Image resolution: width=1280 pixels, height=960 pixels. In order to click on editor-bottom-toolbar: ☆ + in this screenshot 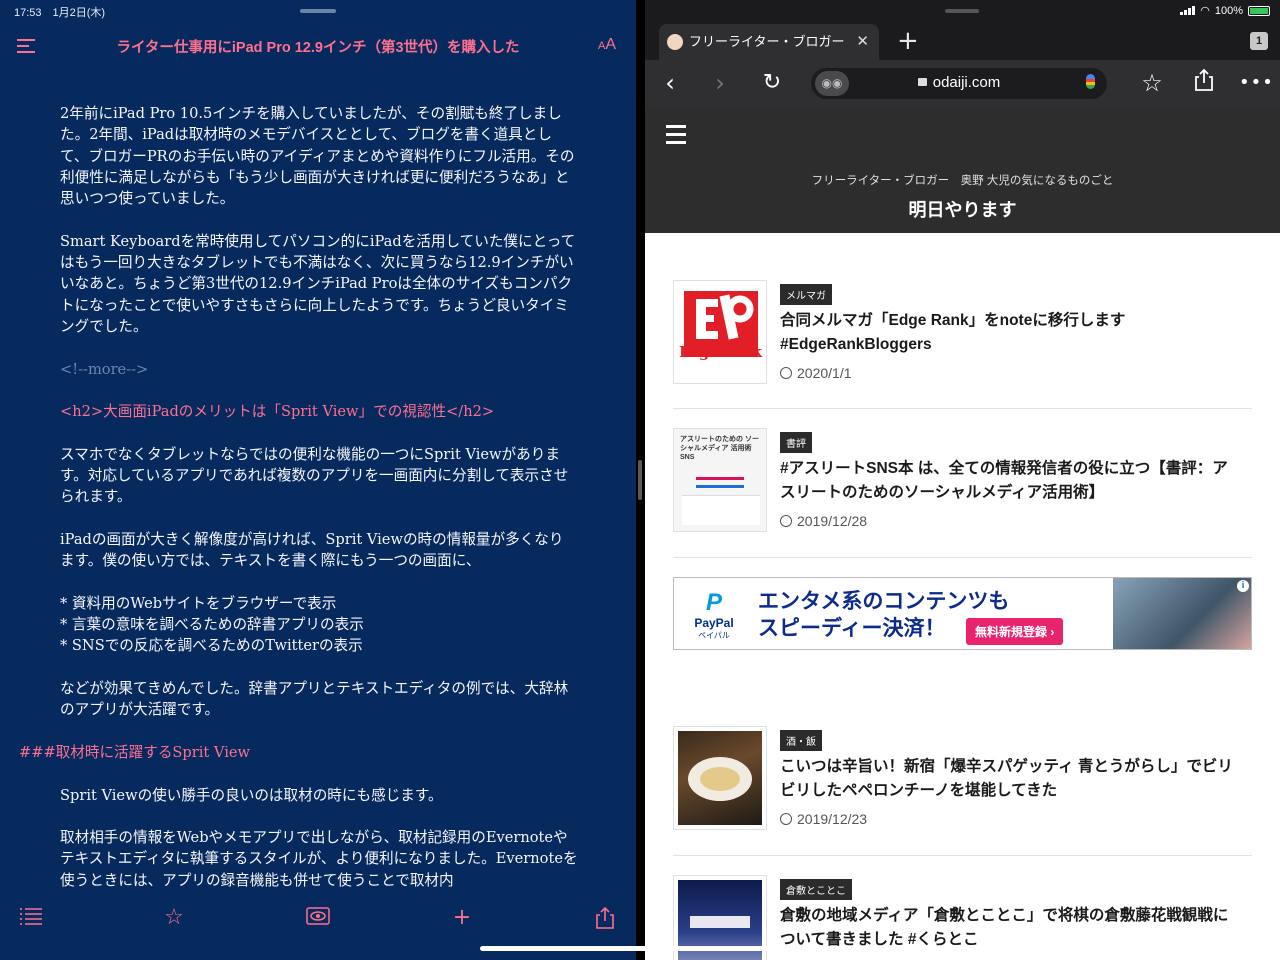, I will do `click(318, 918)`.